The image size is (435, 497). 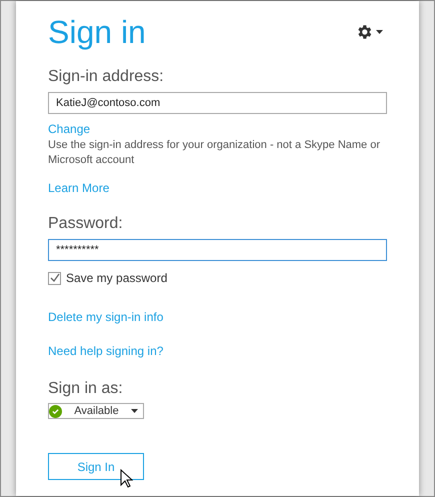 What do you see at coordinates (106, 351) in the screenshot?
I see `link: Need help signing in?` at bounding box center [106, 351].